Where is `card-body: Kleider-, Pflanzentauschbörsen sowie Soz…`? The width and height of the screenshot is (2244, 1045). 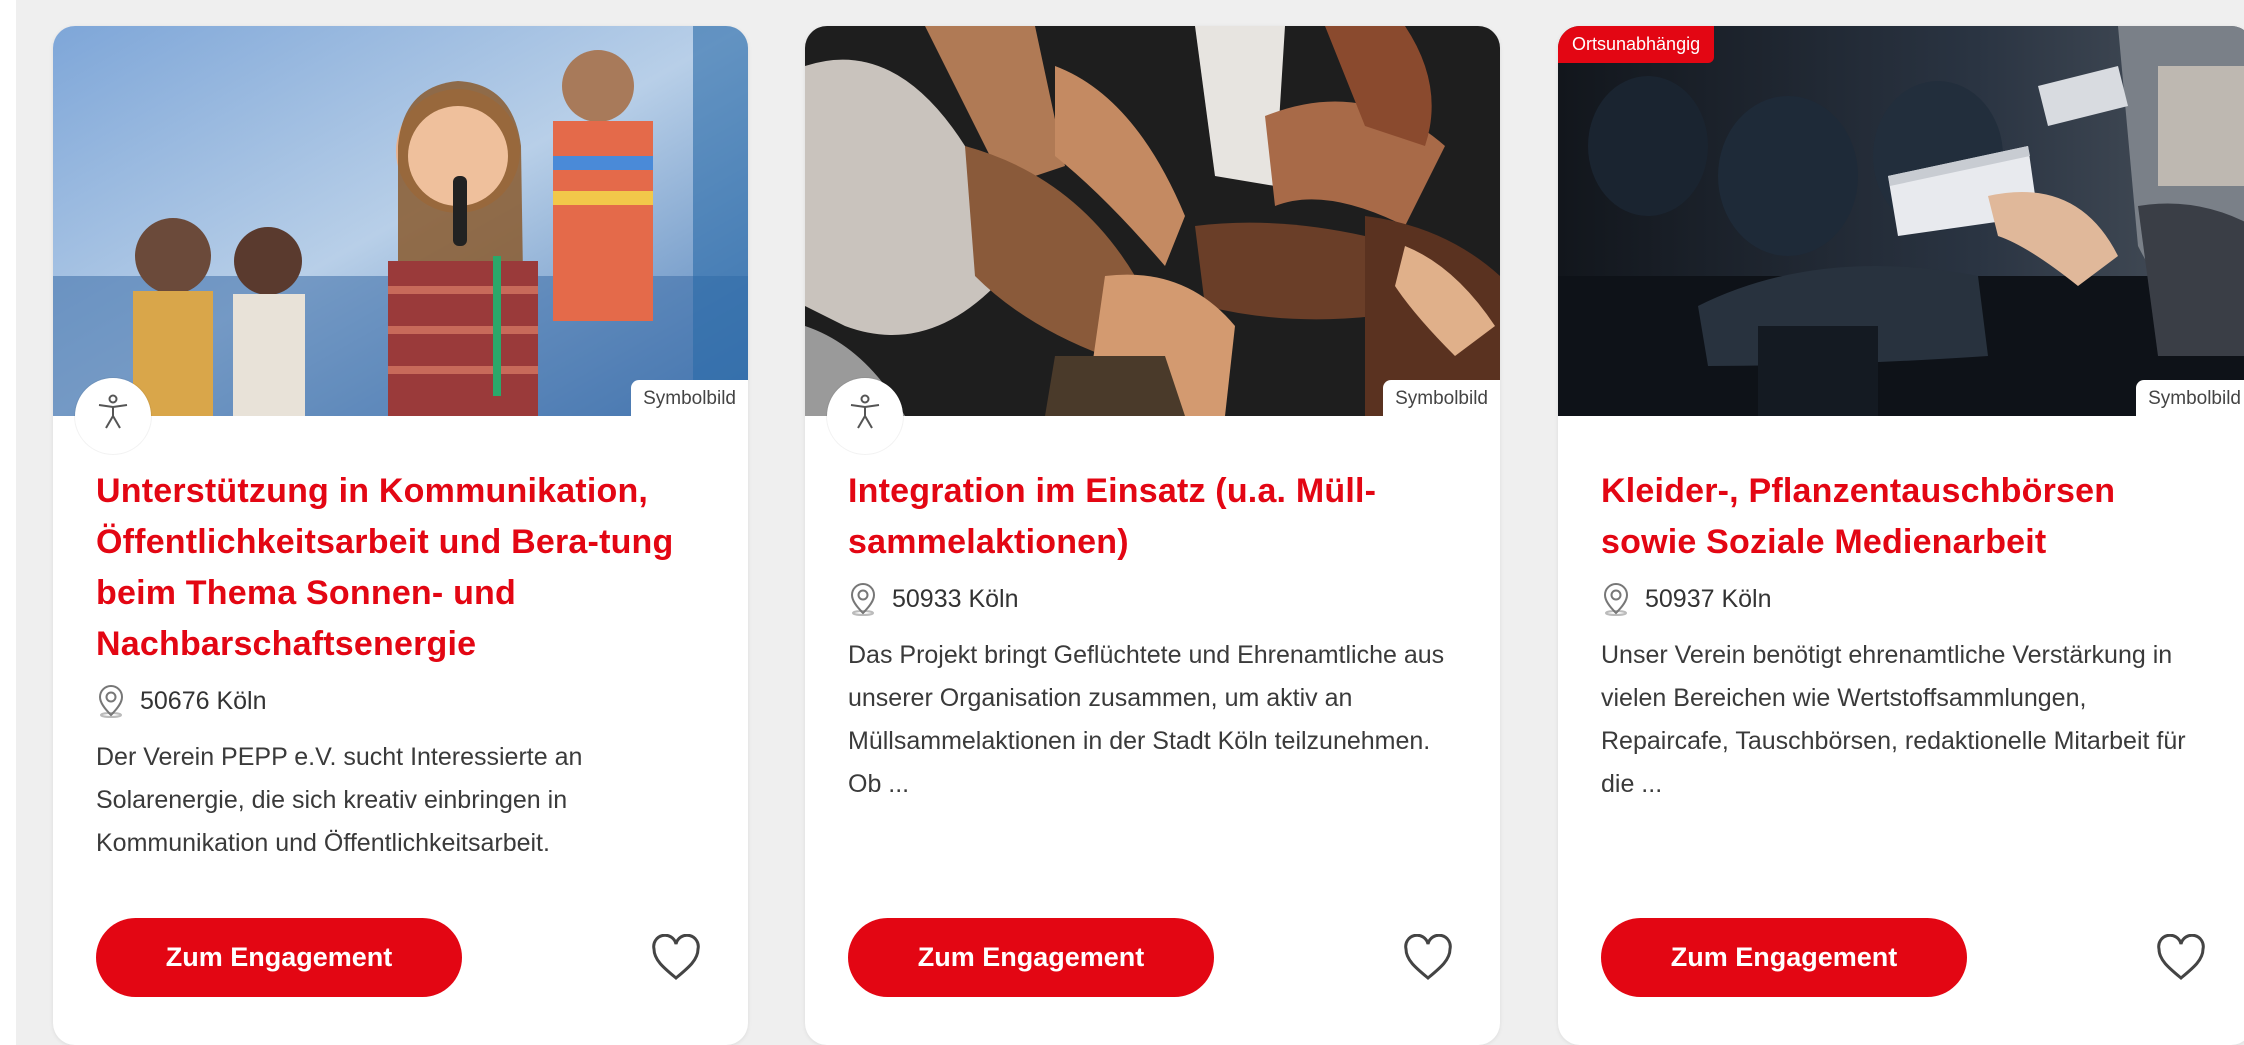 card-body: Kleider-, Pflanzentauschbörsen sowie Soz… is located at coordinates (1907, 636).